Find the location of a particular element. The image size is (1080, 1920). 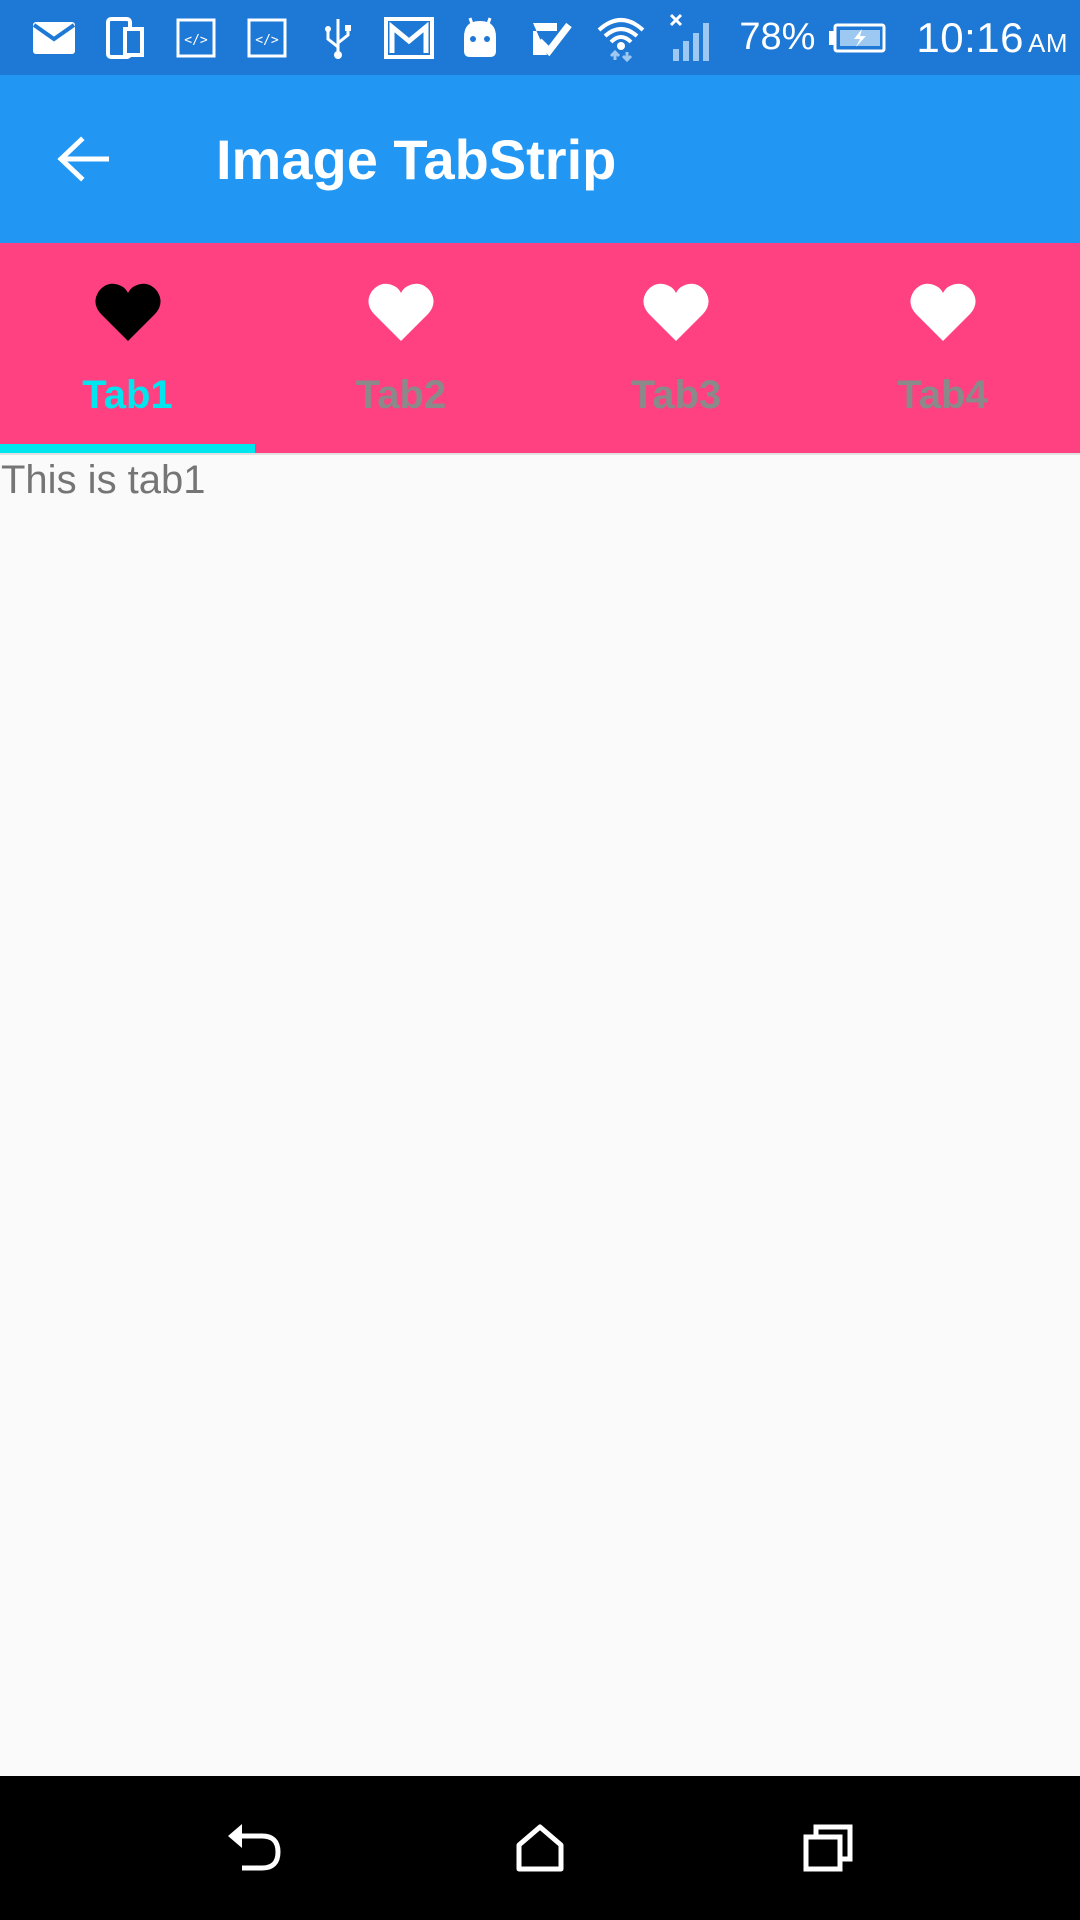

gmail-icon is located at coordinates (409, 38).